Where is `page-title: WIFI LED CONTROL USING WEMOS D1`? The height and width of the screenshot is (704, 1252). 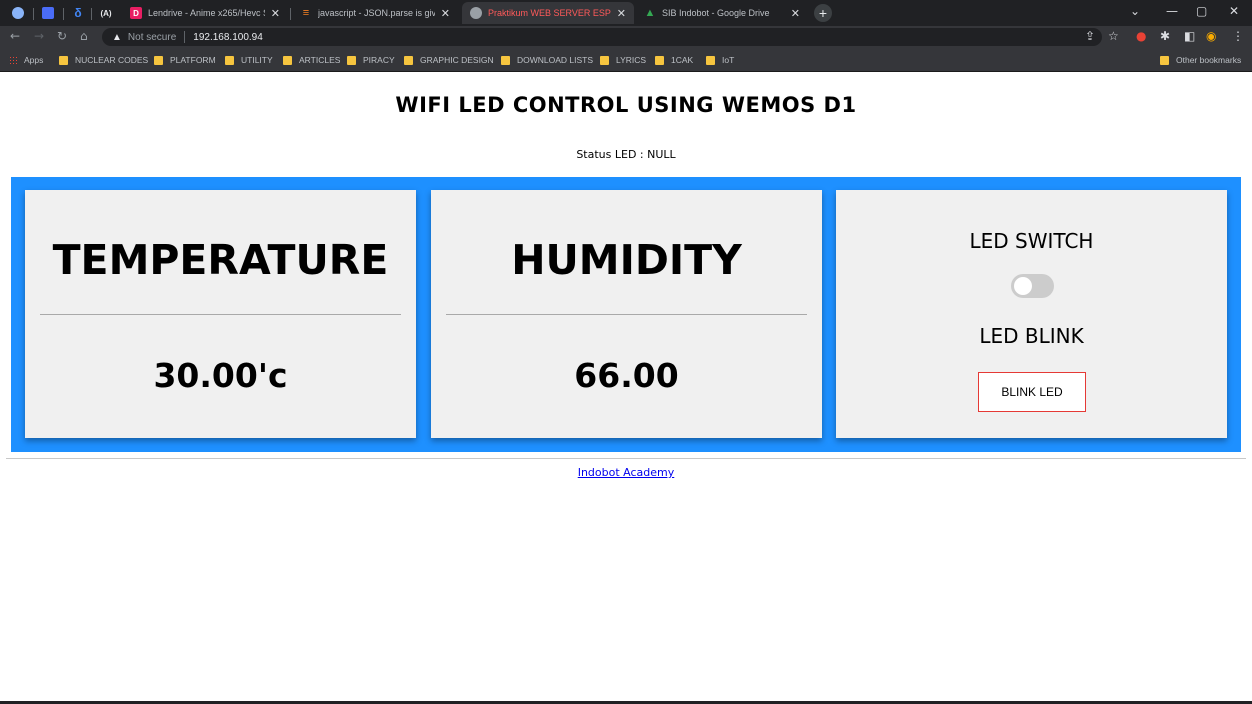
page-title: WIFI LED CONTROL USING WEMOS D1 is located at coordinates (626, 105).